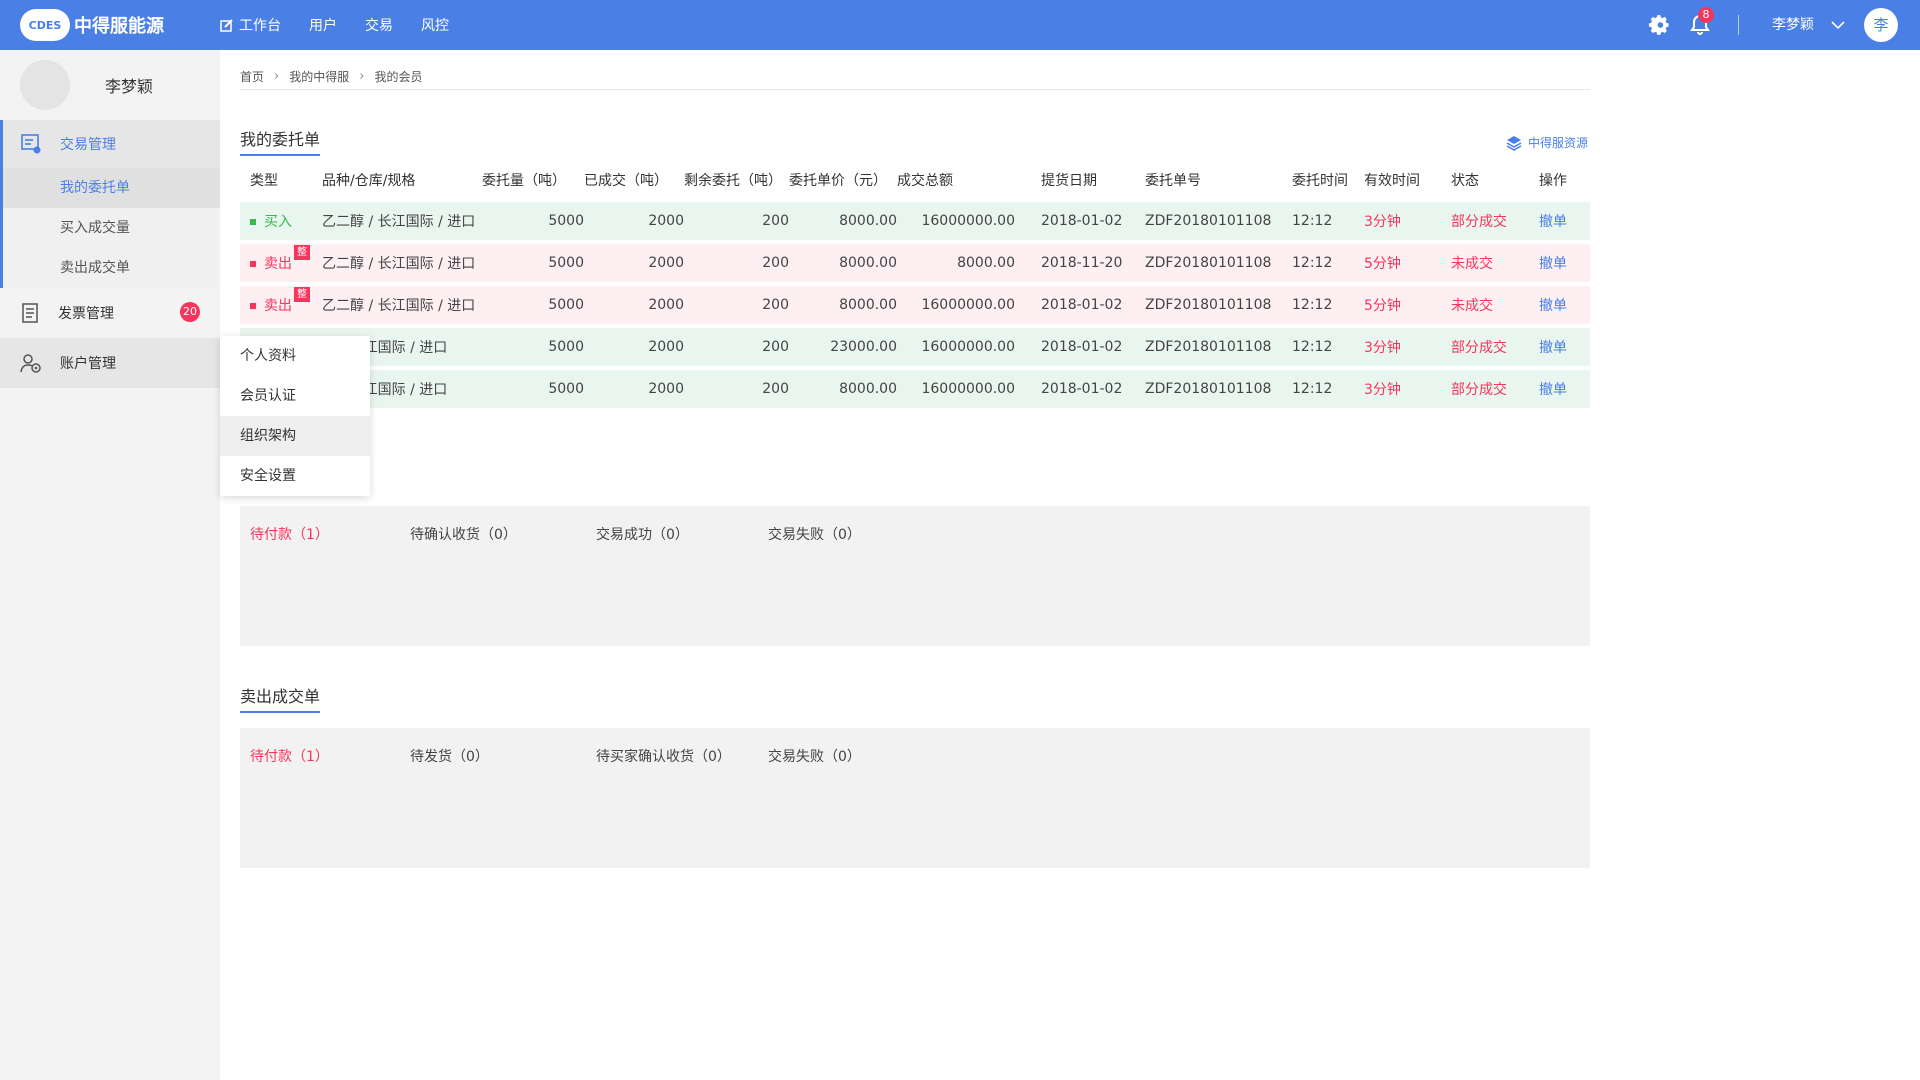 This screenshot has width=1920, height=1080. I want to click on order-type: 卖出, so click(278, 264).